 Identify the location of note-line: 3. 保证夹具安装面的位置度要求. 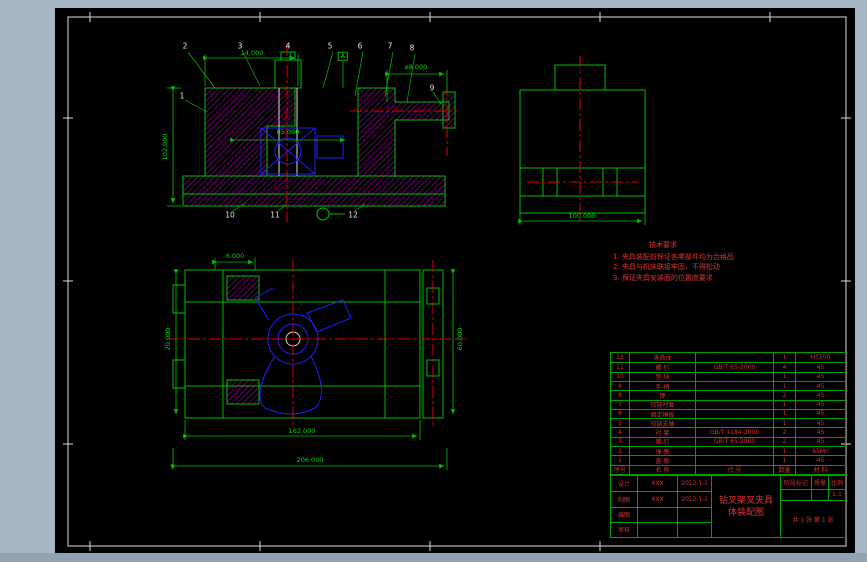
(663, 277).